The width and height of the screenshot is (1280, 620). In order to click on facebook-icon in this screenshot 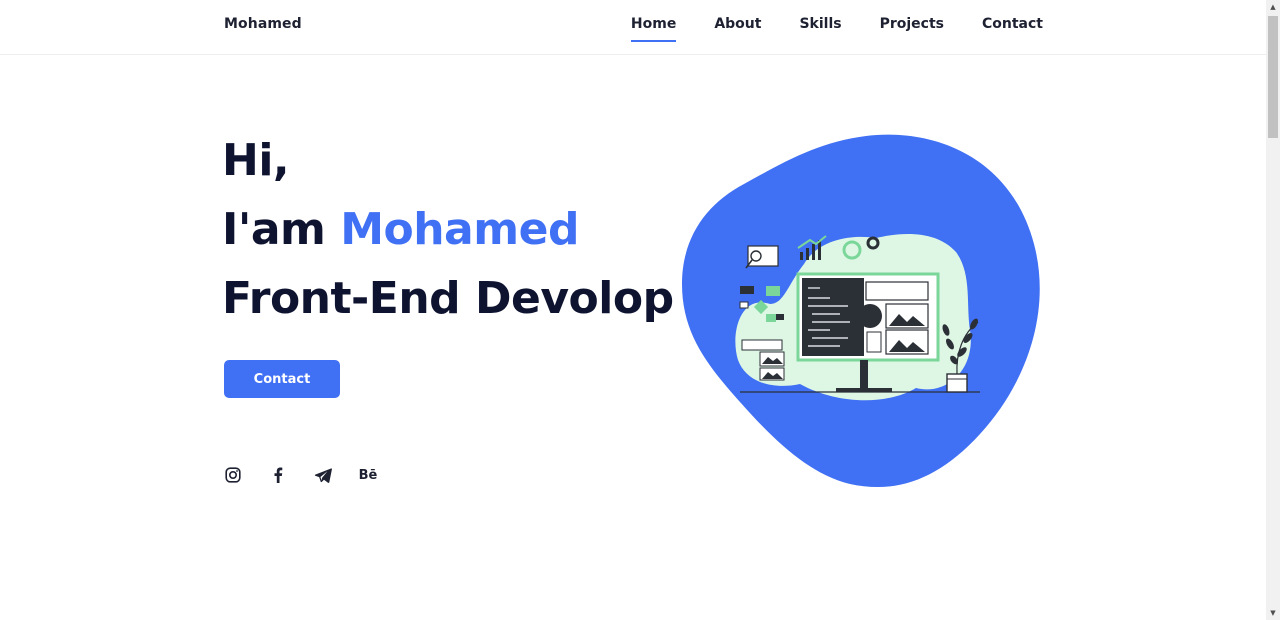, I will do `click(278, 475)`.